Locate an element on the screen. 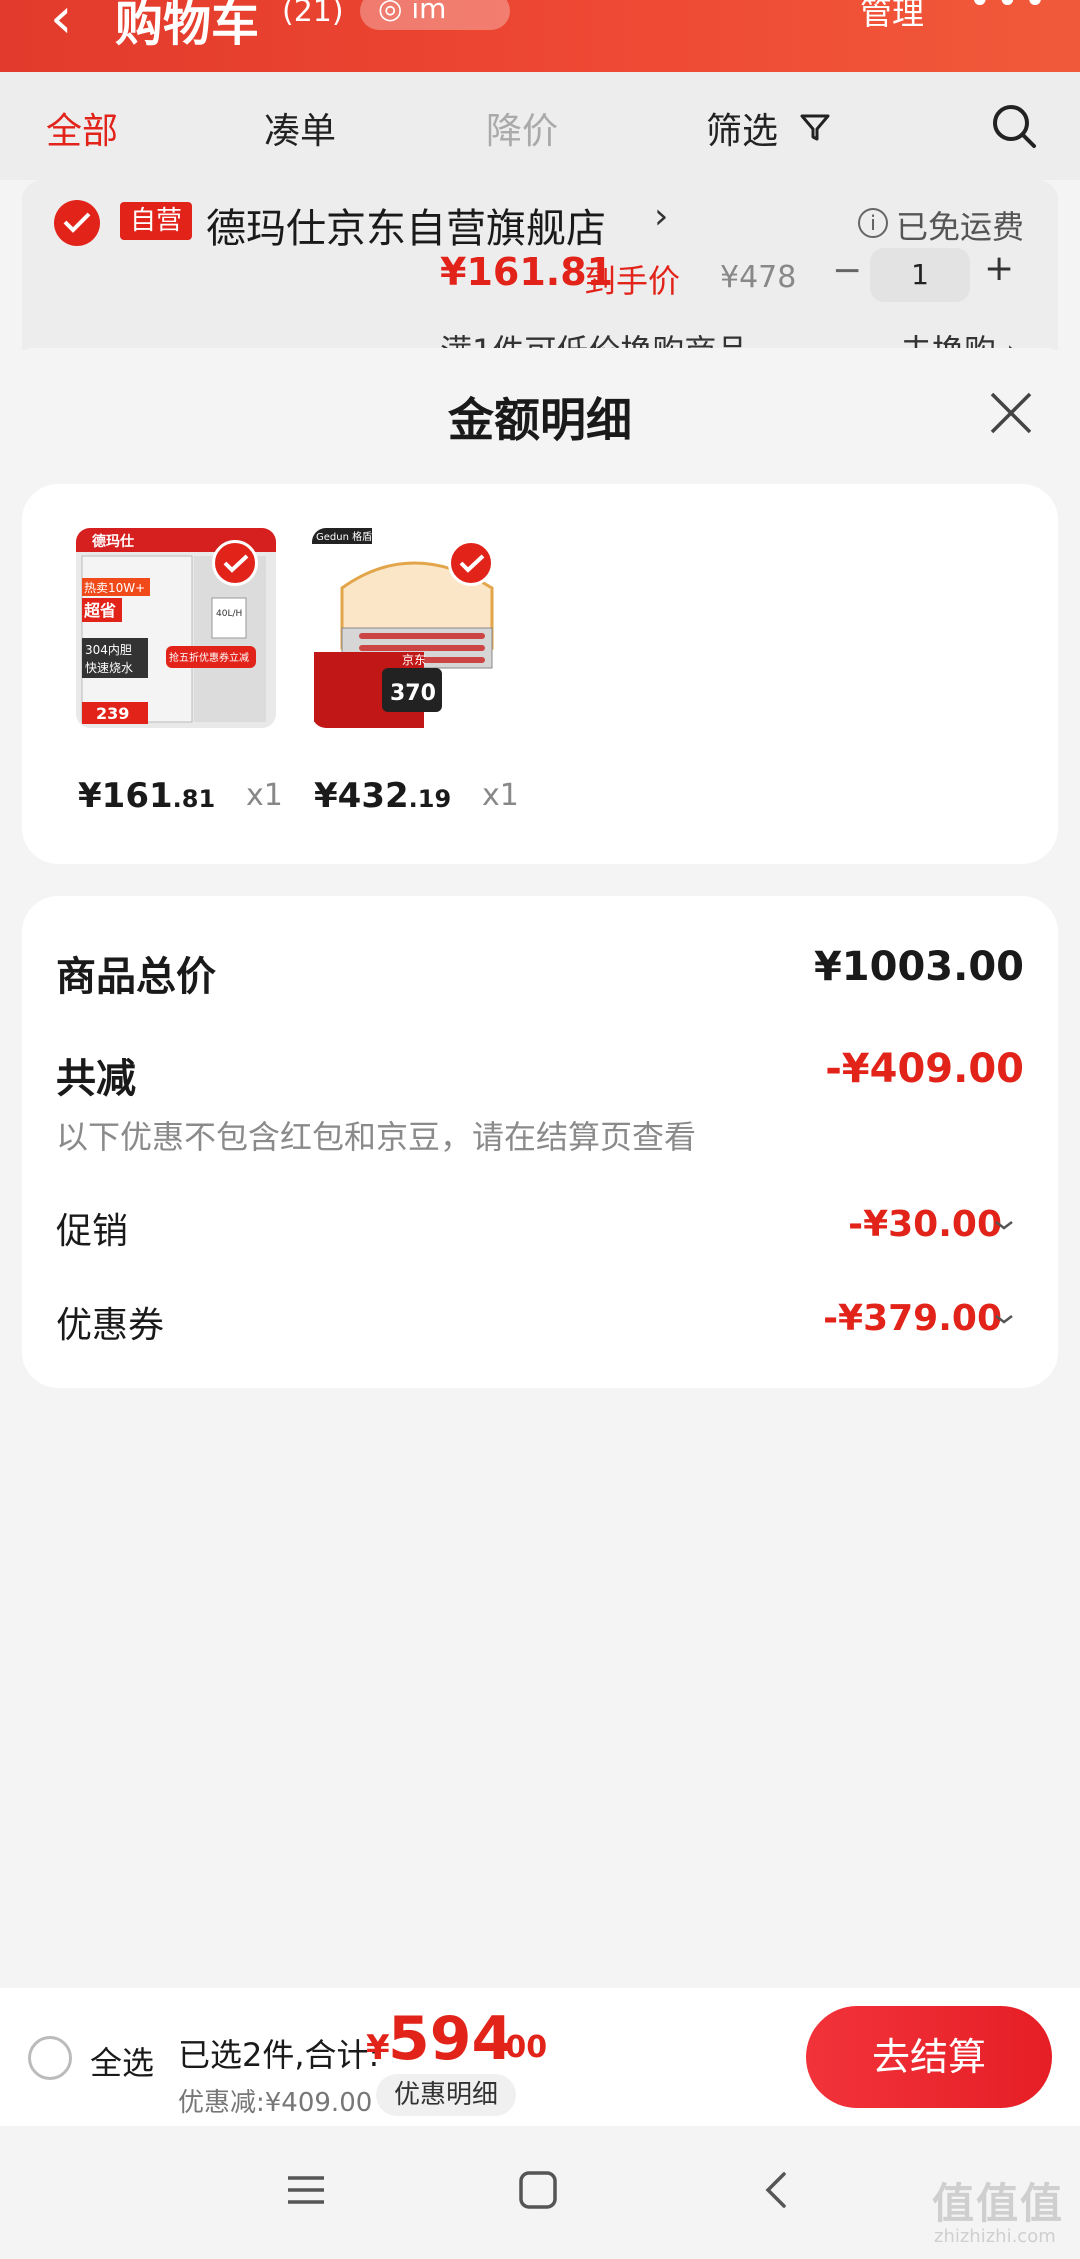 This screenshot has width=1080, height=2259. product-price-tag: 370 is located at coordinates (413, 693).